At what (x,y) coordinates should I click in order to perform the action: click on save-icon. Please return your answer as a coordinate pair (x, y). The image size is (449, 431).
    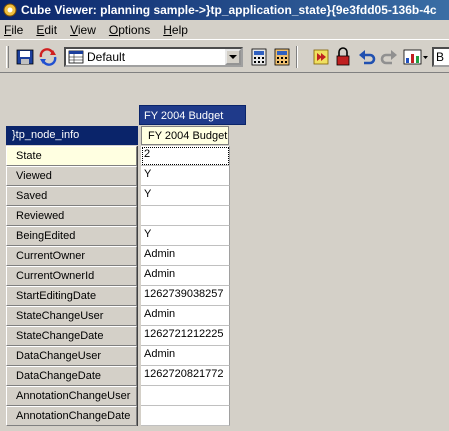
    Looking at the image, I should click on (25, 57).